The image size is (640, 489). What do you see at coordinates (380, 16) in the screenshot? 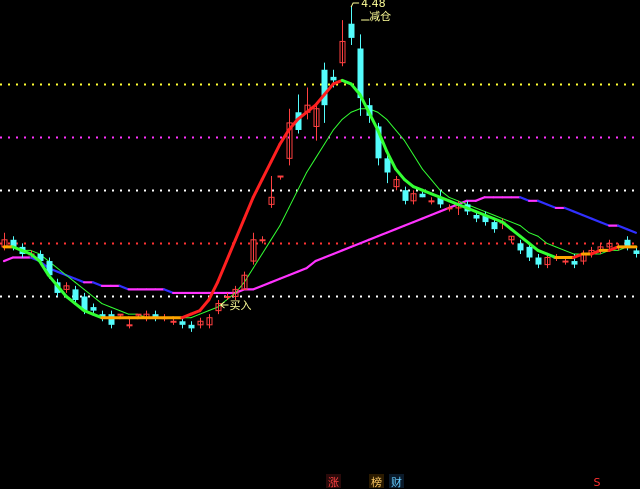
I see `sell-signal-label: 减仓` at bounding box center [380, 16].